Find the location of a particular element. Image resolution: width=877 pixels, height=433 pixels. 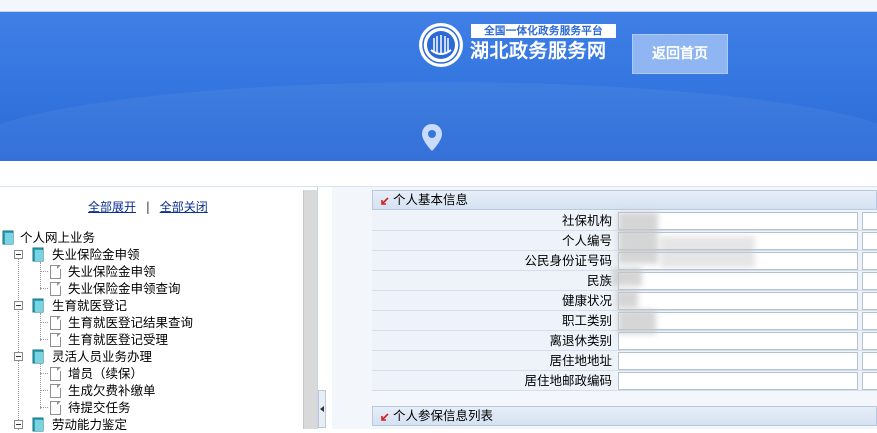

sidebar-scrollbar is located at coordinates (310, 309).